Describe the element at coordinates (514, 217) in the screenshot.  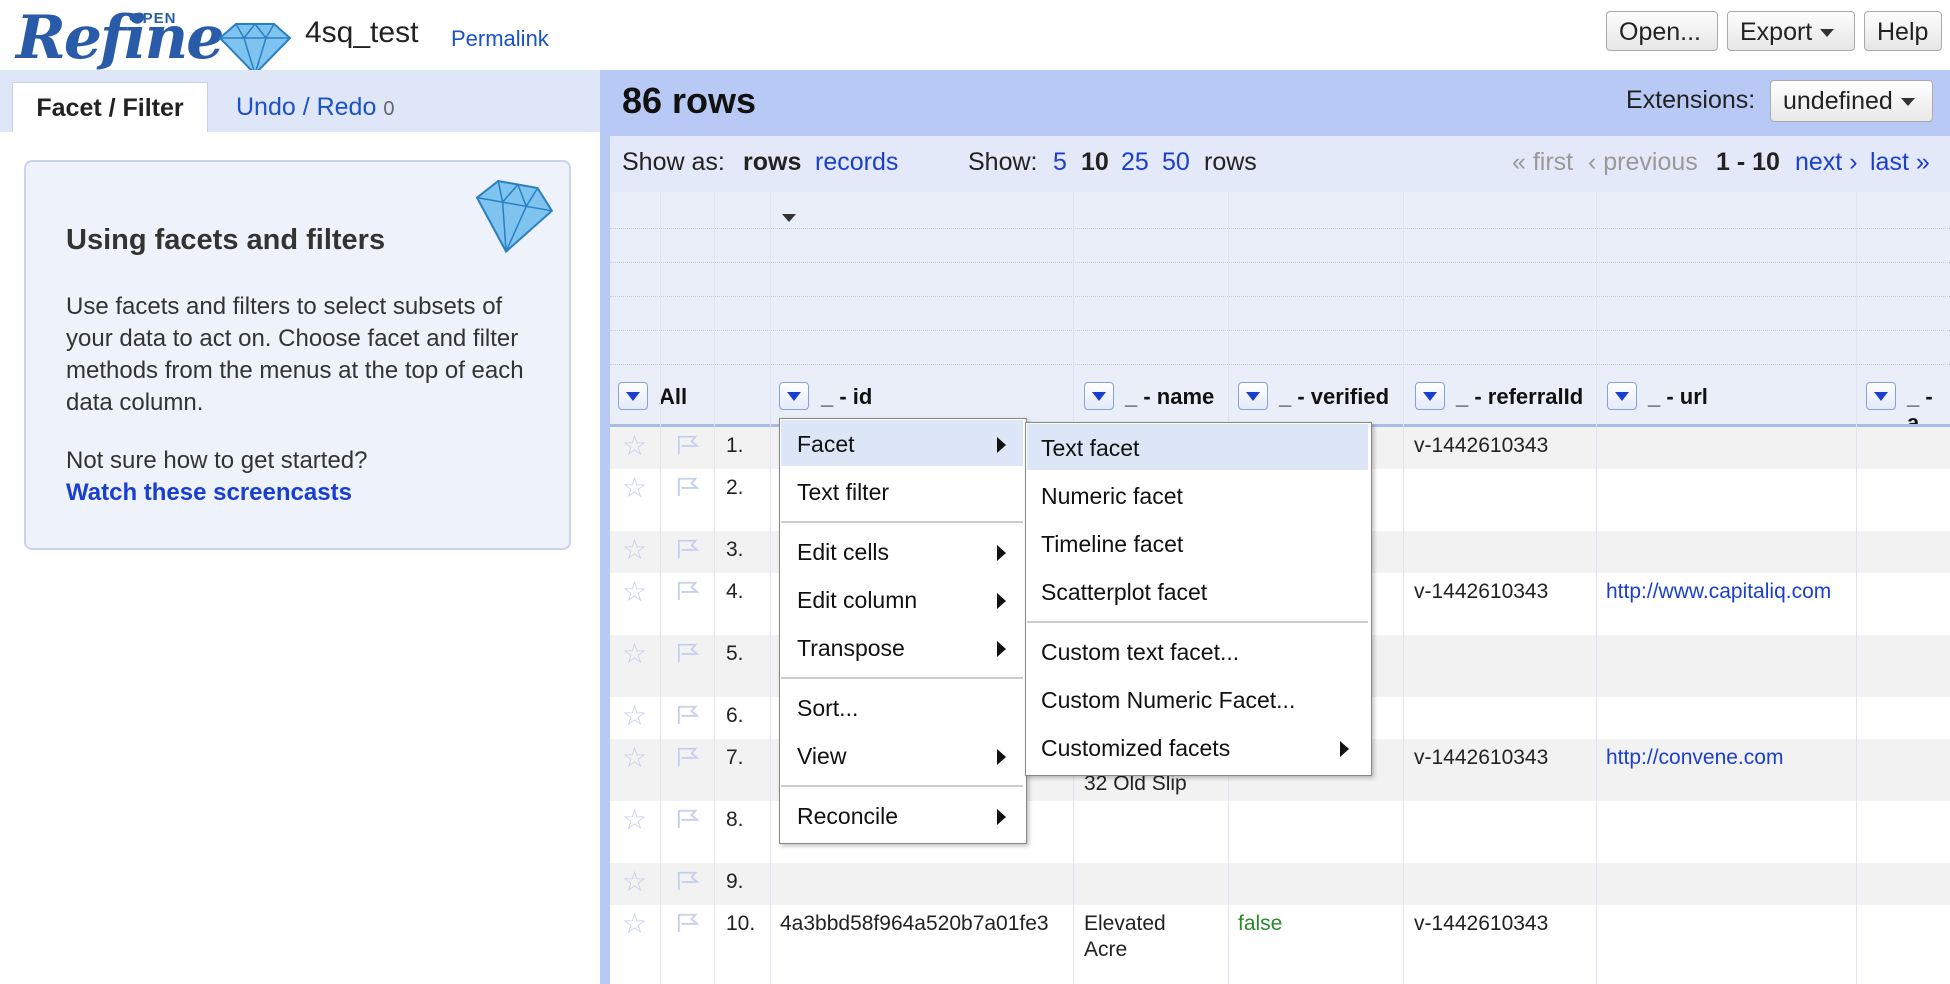
I see `diamond-icon` at that location.